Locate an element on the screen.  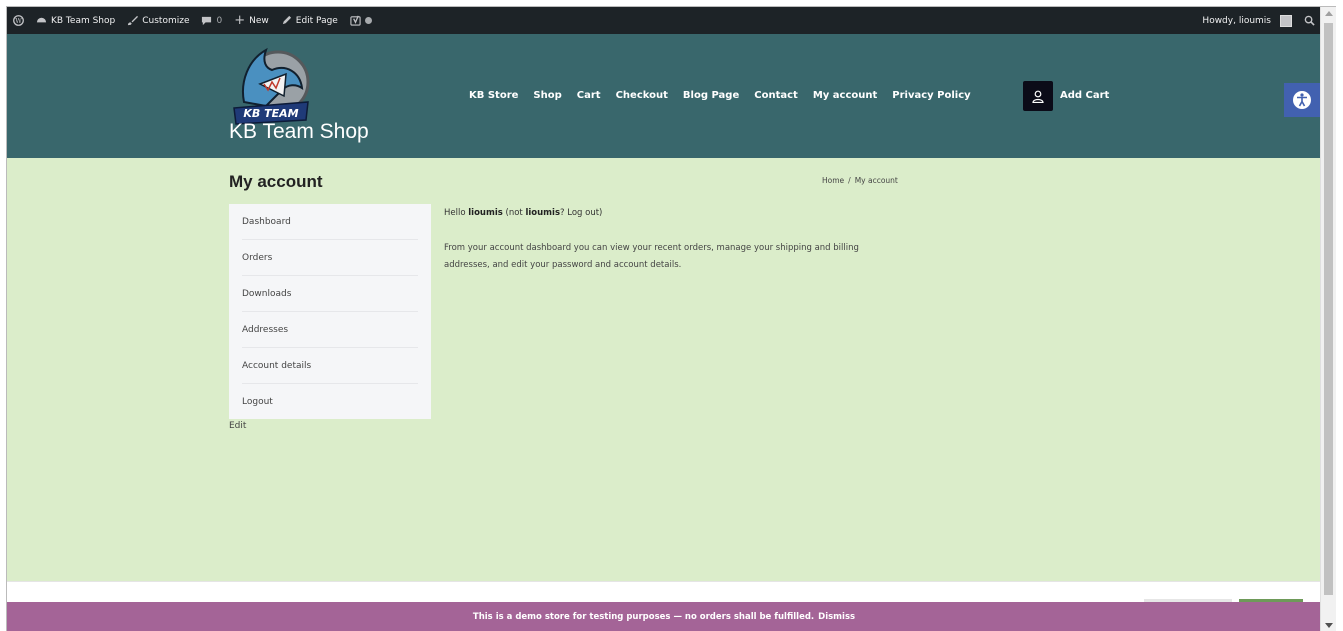
accessibility-toolbar-button is located at coordinates (1302, 100).